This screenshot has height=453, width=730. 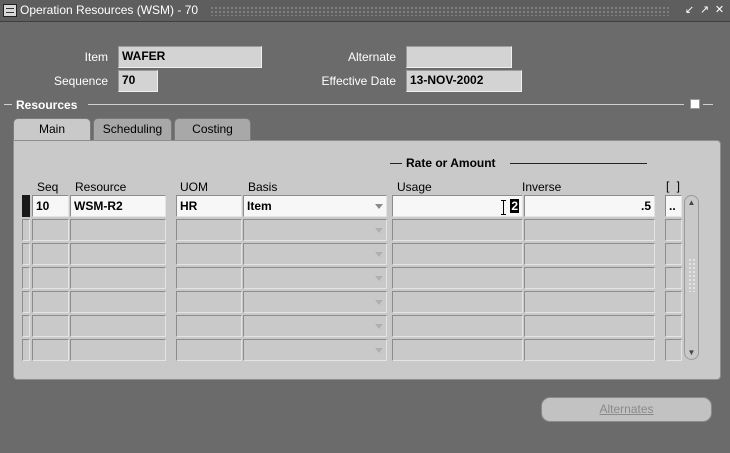 What do you see at coordinates (542, 187) in the screenshot?
I see `column-header-inverse: Inverse` at bounding box center [542, 187].